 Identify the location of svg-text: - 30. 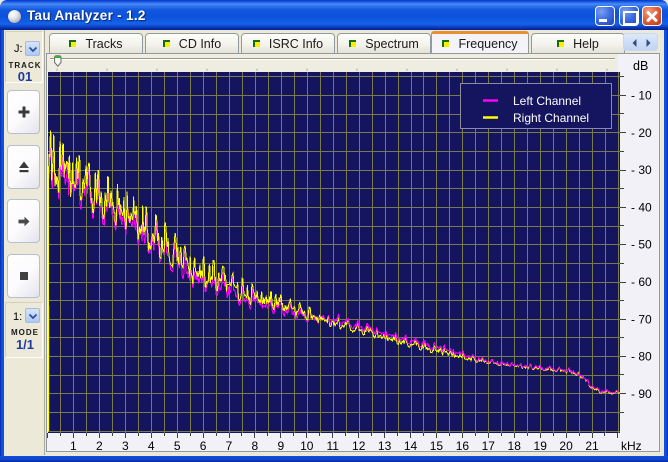
(641, 170).